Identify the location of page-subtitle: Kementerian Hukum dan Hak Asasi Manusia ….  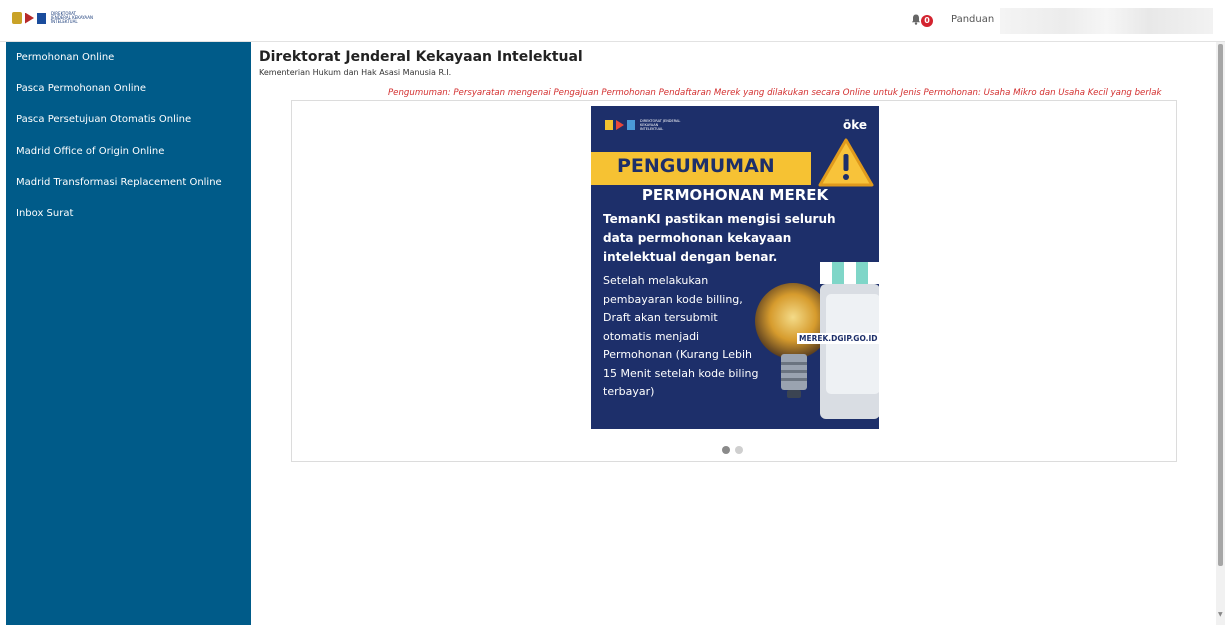
(355, 72).